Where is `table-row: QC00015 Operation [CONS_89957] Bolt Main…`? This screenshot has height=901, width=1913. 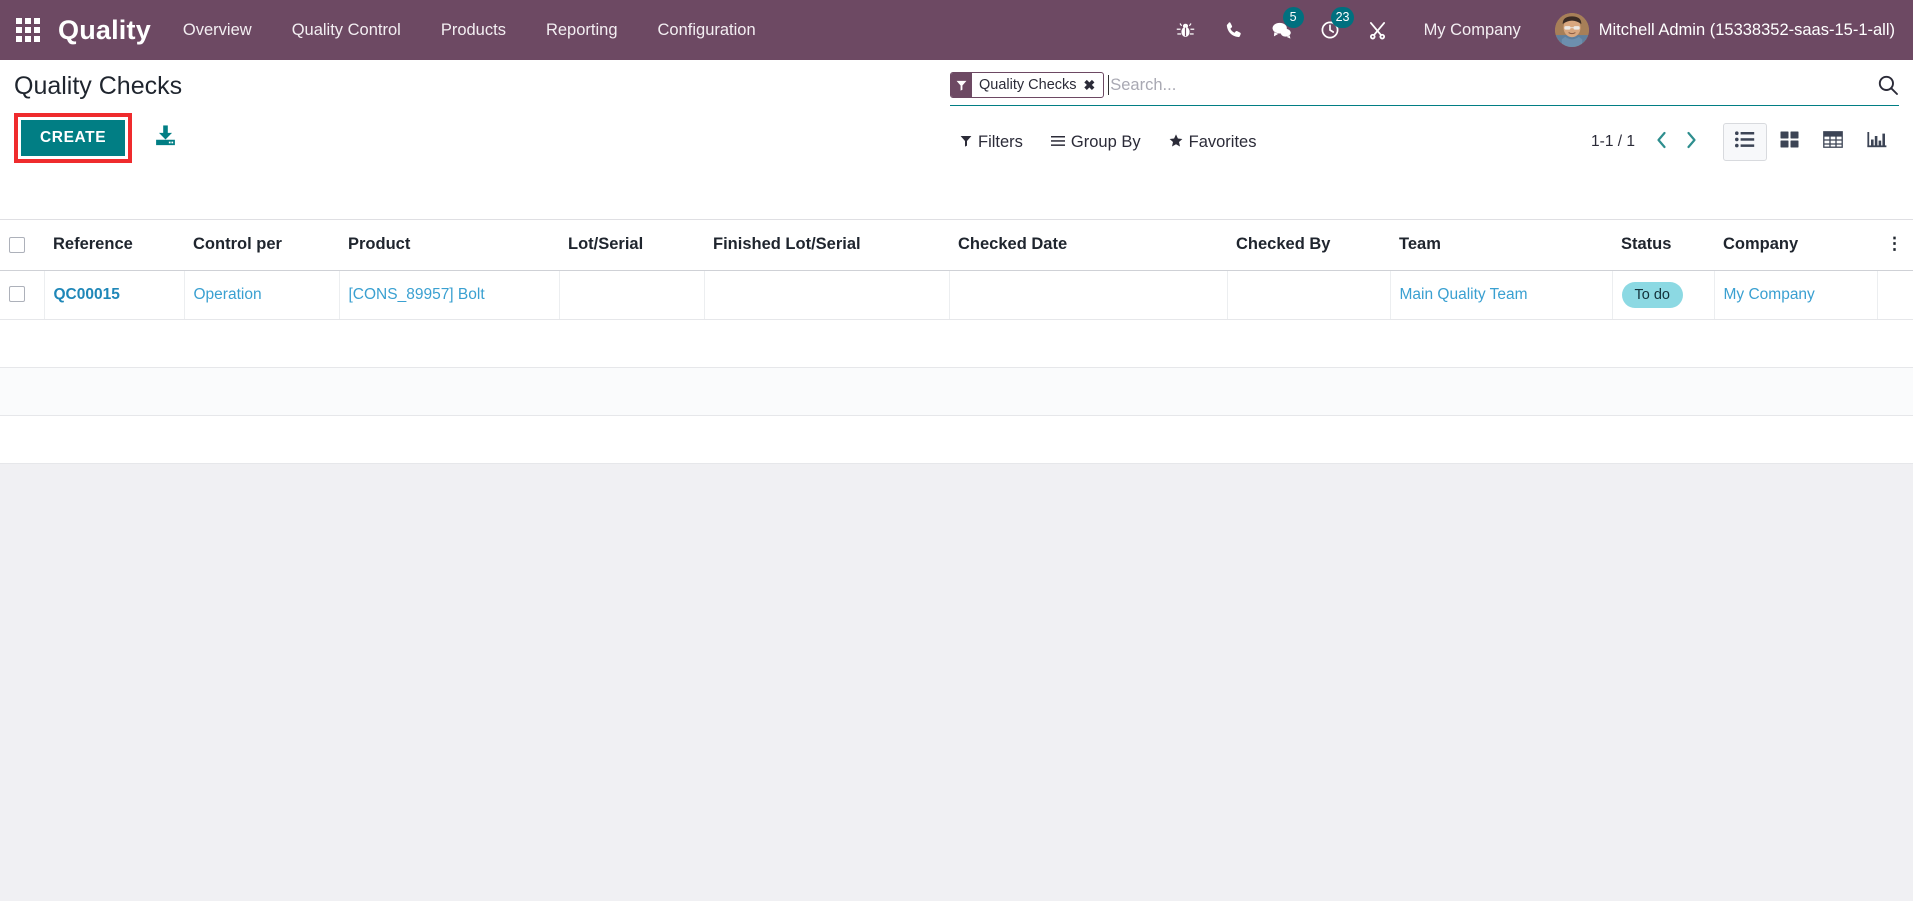 table-row: QC00015 Operation [CONS_89957] Bolt Main… is located at coordinates (956, 295).